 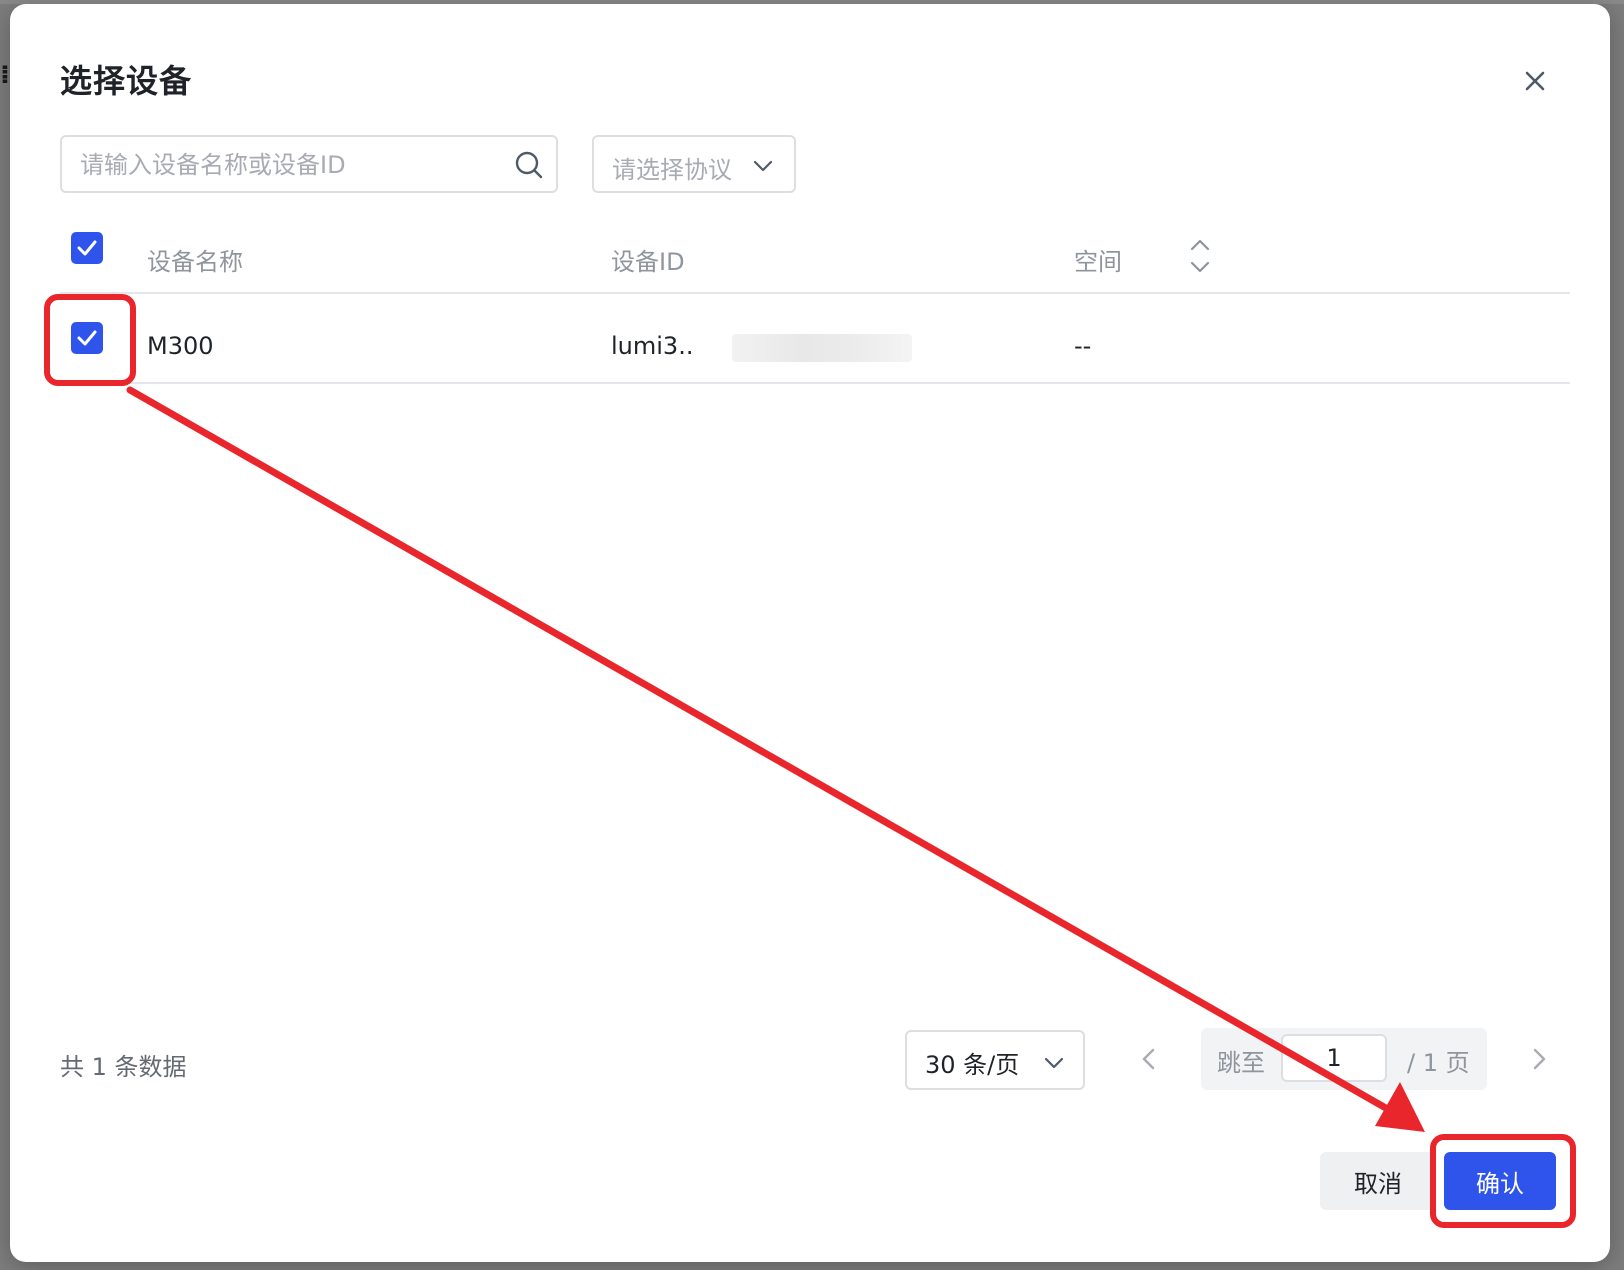 I want to click on redacted-device-id-mask, so click(x=822, y=348).